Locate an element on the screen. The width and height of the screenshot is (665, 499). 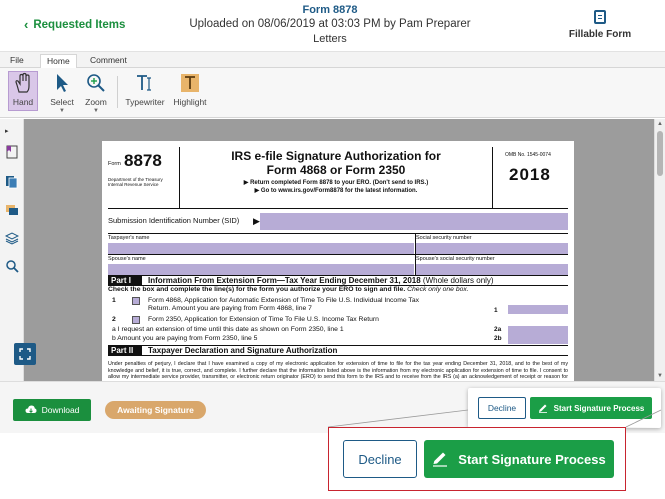
download-button: Download is located at coordinates (52, 410).